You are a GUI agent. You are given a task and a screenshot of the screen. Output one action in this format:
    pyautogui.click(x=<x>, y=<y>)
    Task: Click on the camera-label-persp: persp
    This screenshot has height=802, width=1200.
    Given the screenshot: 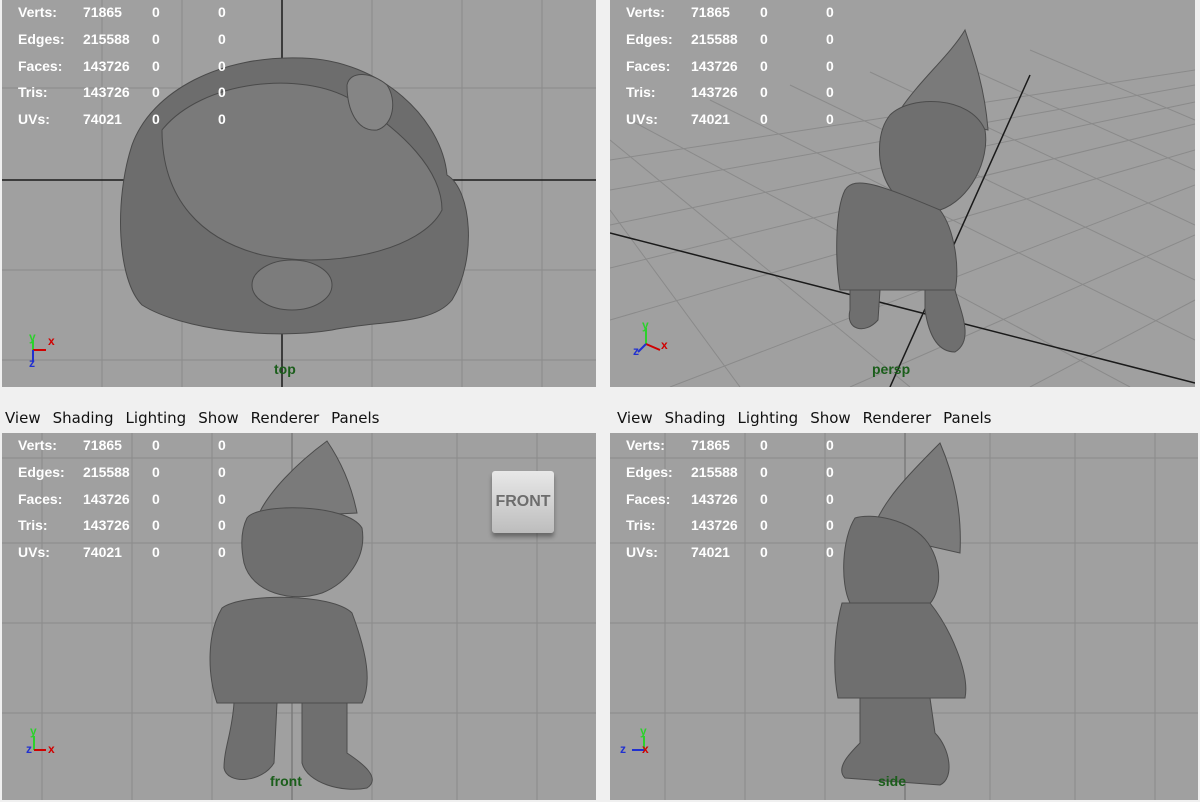 What is the action you would take?
    pyautogui.click(x=891, y=369)
    